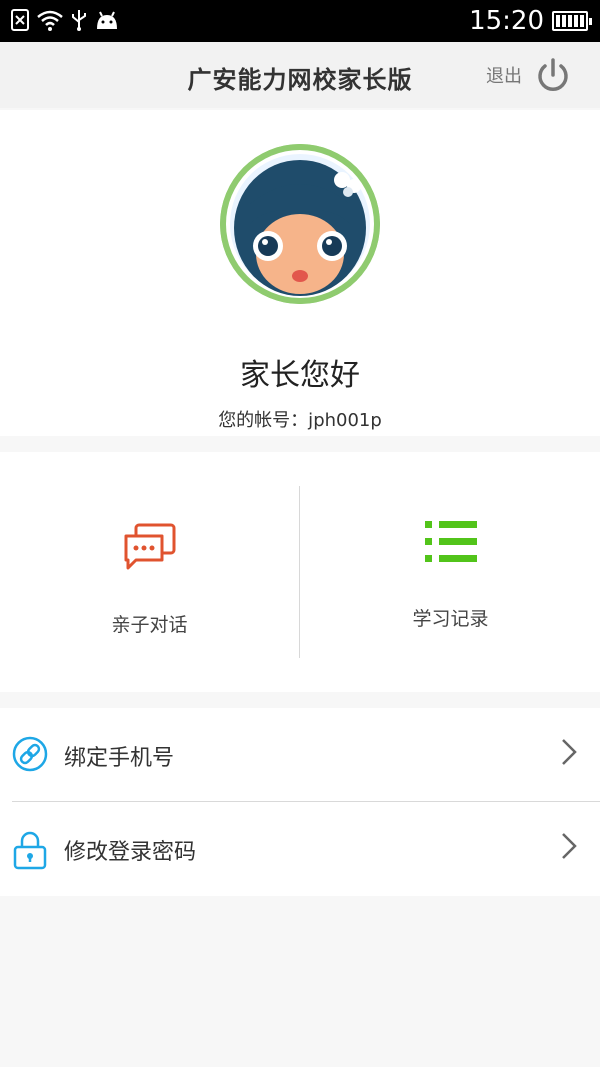  Describe the element at coordinates (450, 572) in the screenshot. I see `study-record-button: 学习记录` at that location.